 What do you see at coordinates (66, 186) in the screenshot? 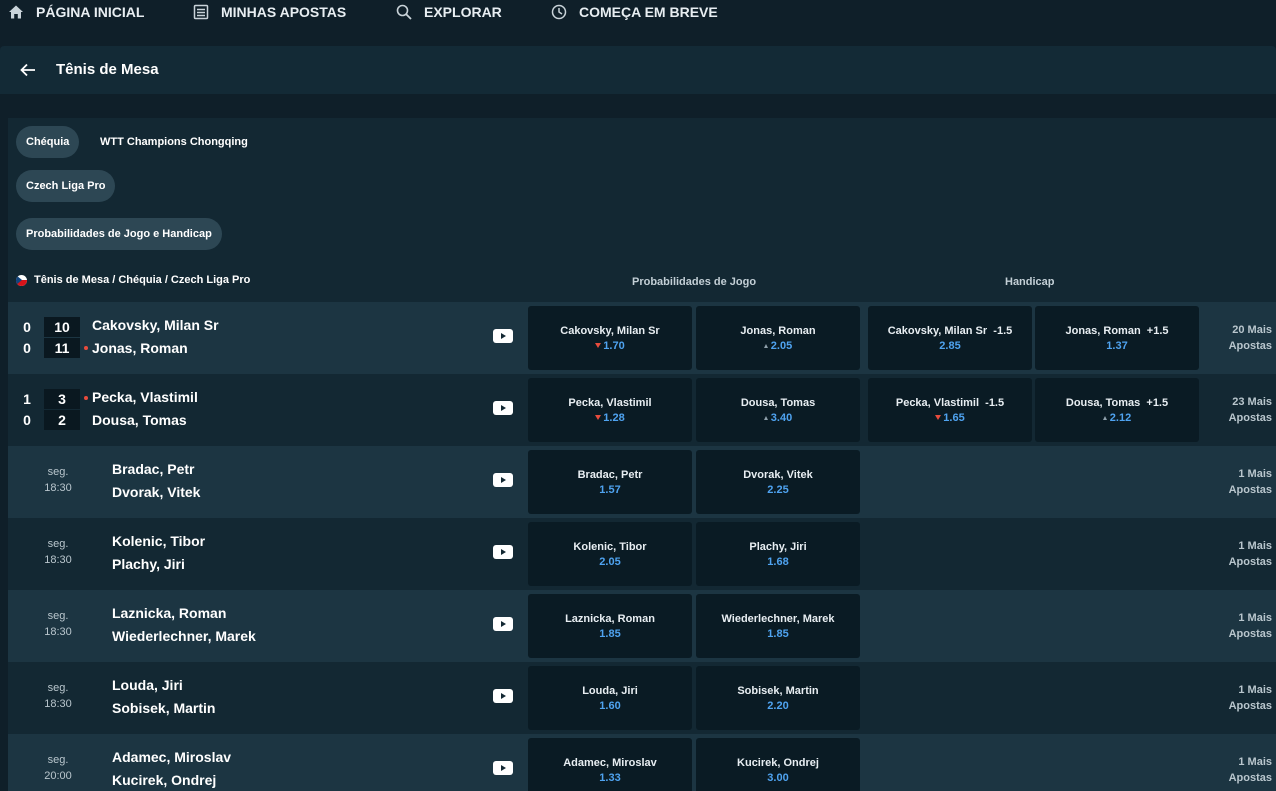
I see `chip-league: Czech Liga Pro` at bounding box center [66, 186].